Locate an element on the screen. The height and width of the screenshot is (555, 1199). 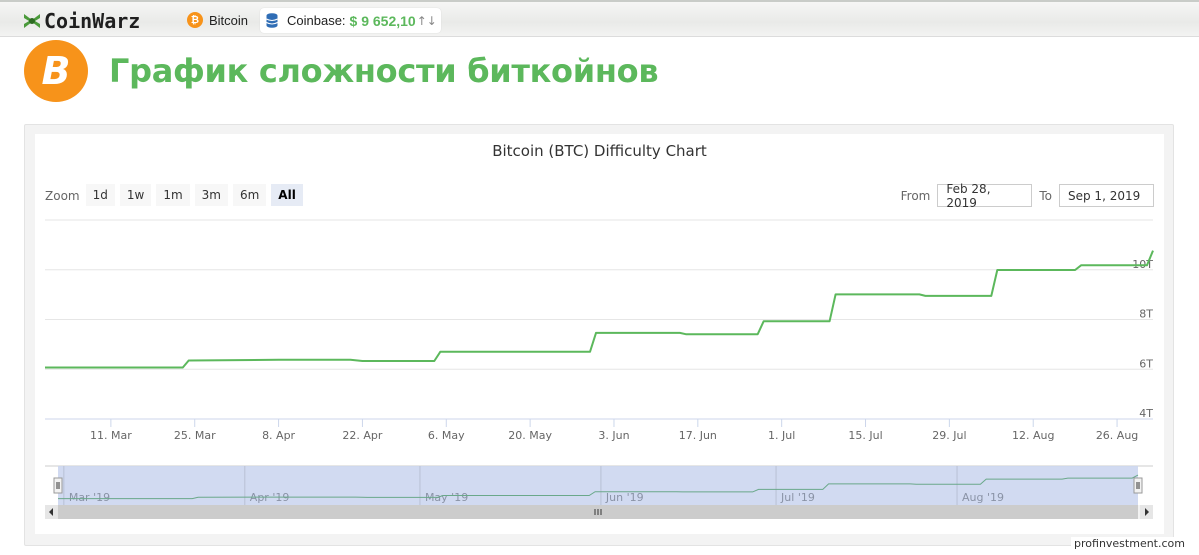
x-tick-label: 29. Jul is located at coordinates (949, 435).